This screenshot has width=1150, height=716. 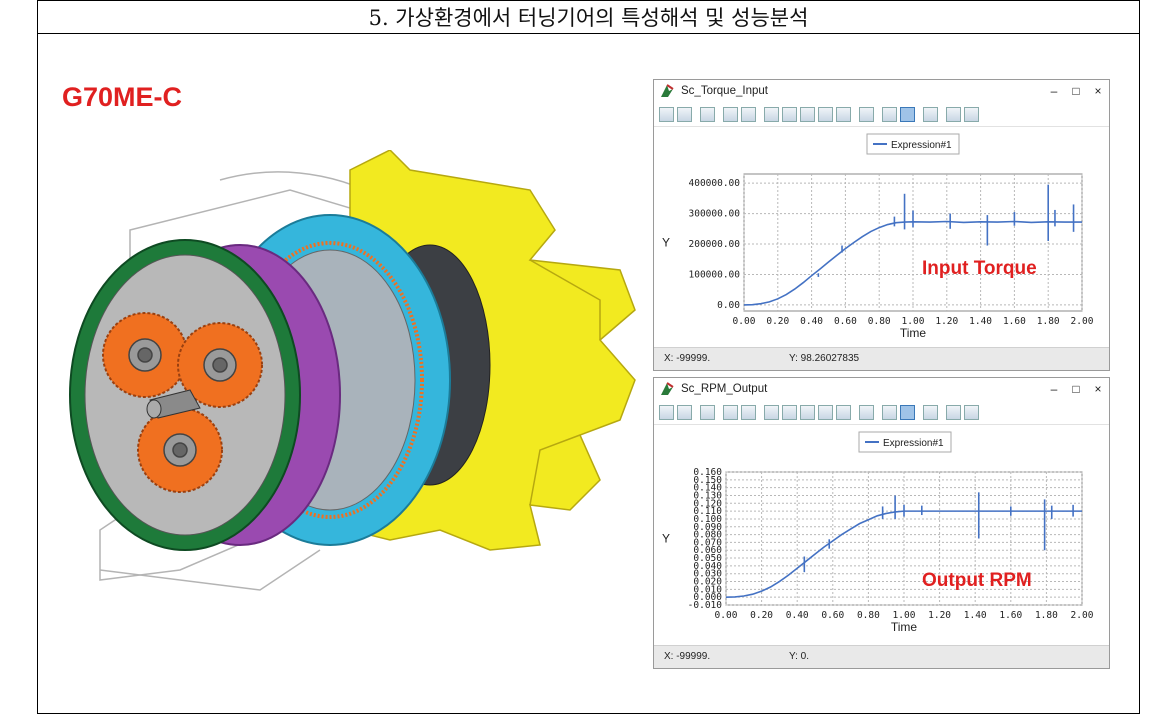 I want to click on page-title: 5. 가상환경에서 터닝기어의 특성해석 및 성능분석, so click(x=588, y=17).